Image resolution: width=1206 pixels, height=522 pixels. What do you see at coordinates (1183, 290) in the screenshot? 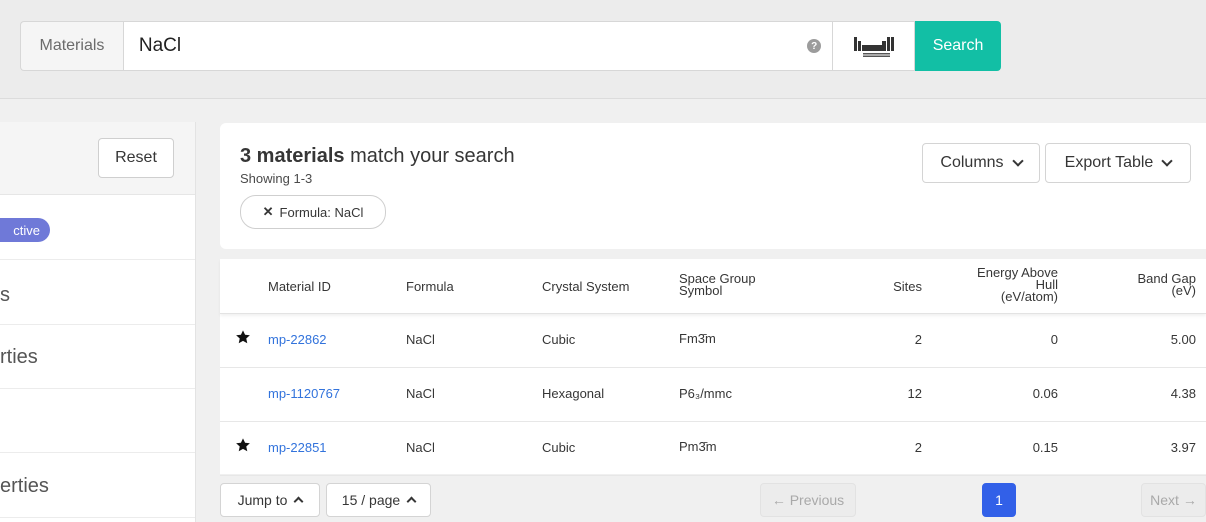
I see `header-band-gap-line2: (eV)` at bounding box center [1183, 290].